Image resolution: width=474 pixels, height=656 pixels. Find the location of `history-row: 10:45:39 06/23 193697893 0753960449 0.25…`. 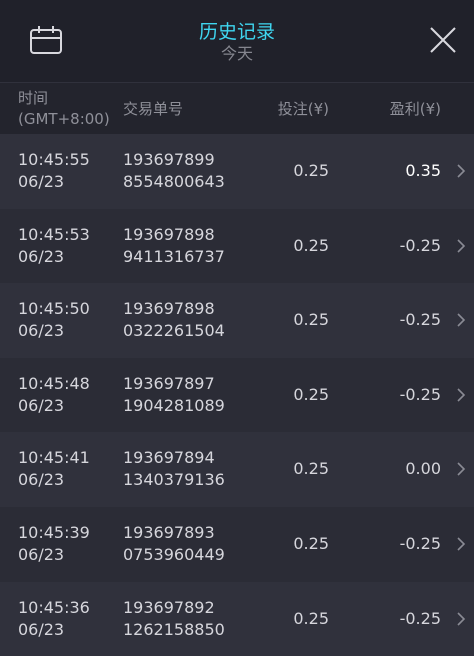

history-row: 10:45:39 06/23 193697893 0753960449 0.25… is located at coordinates (237, 544).